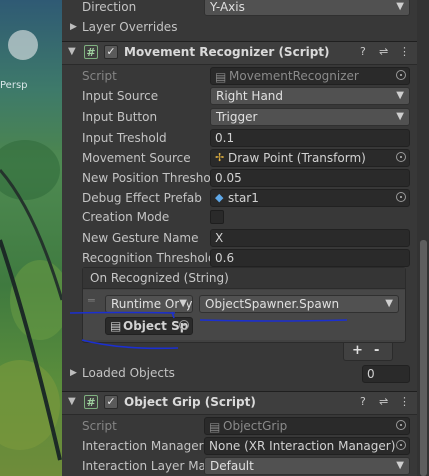  I want to click on grip-script-field: ▤ ObjectGrip, so click(307, 426).